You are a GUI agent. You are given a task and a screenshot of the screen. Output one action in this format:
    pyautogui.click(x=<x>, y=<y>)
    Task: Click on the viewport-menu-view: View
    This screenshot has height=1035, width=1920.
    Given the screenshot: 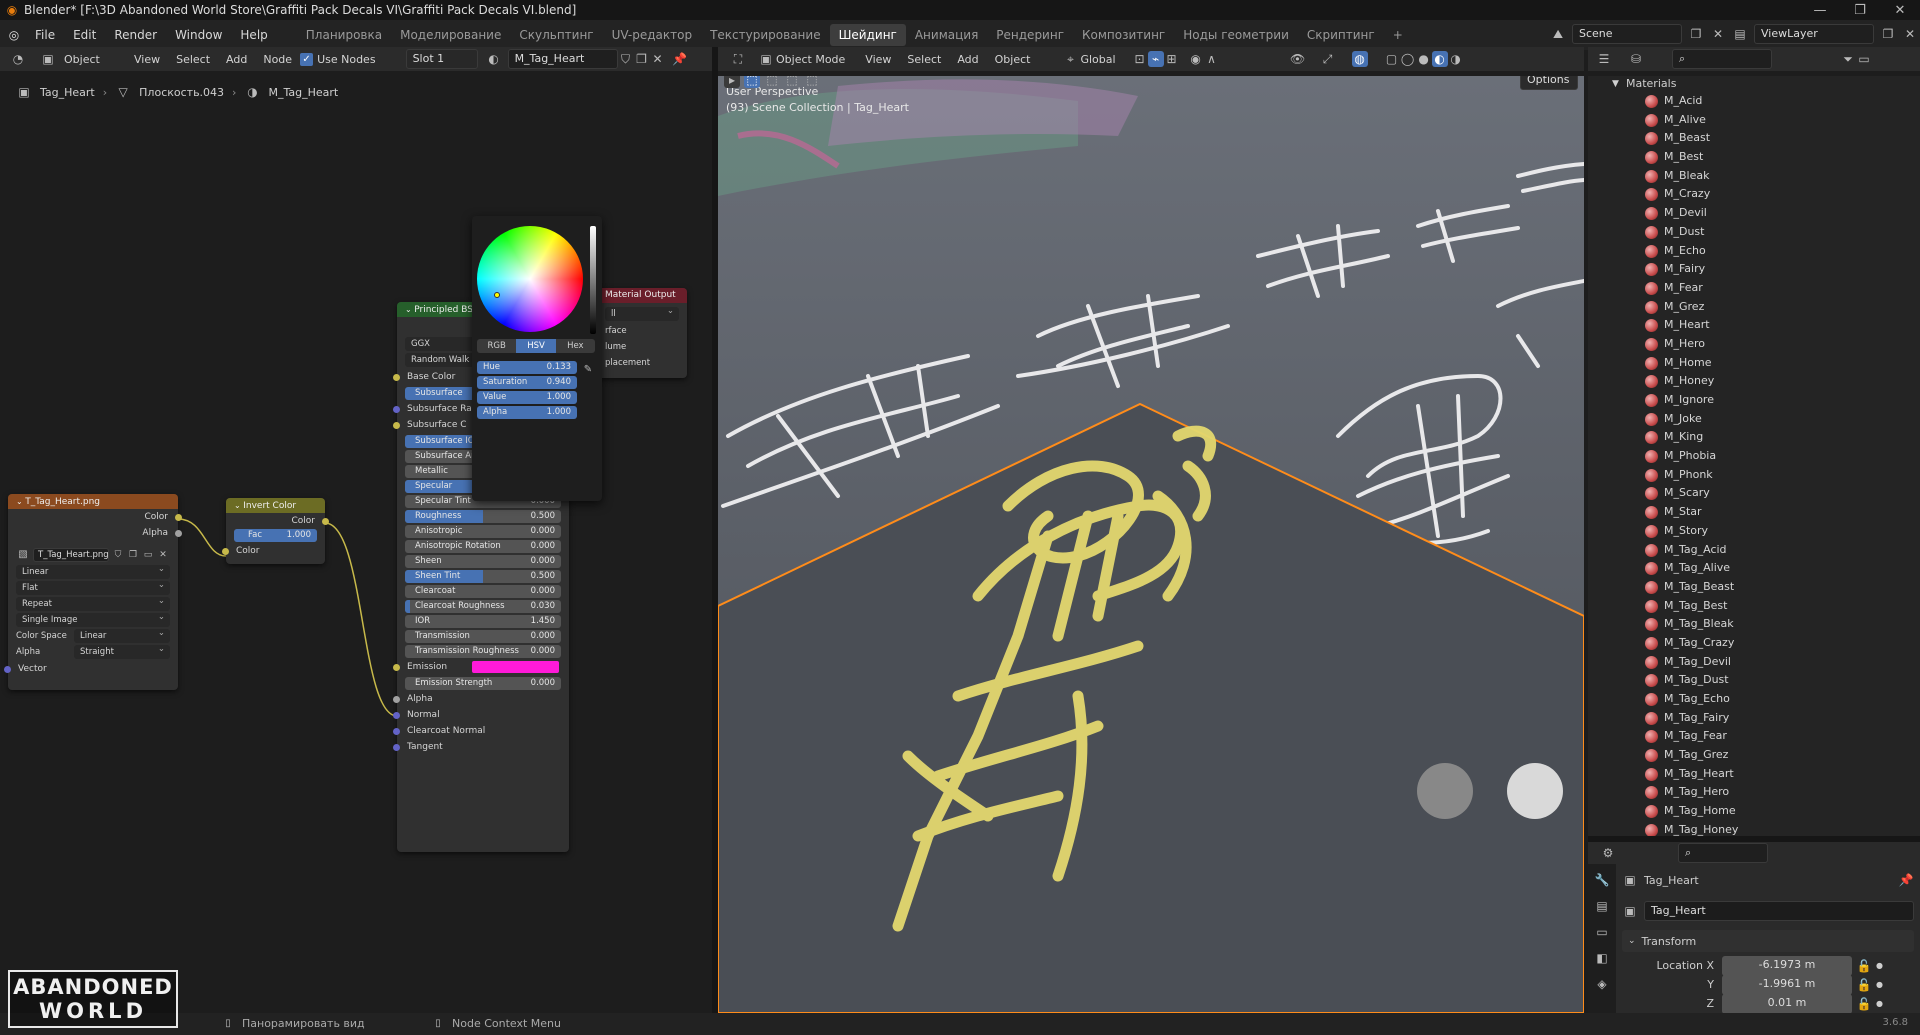 What is the action you would take?
    pyautogui.click(x=878, y=59)
    